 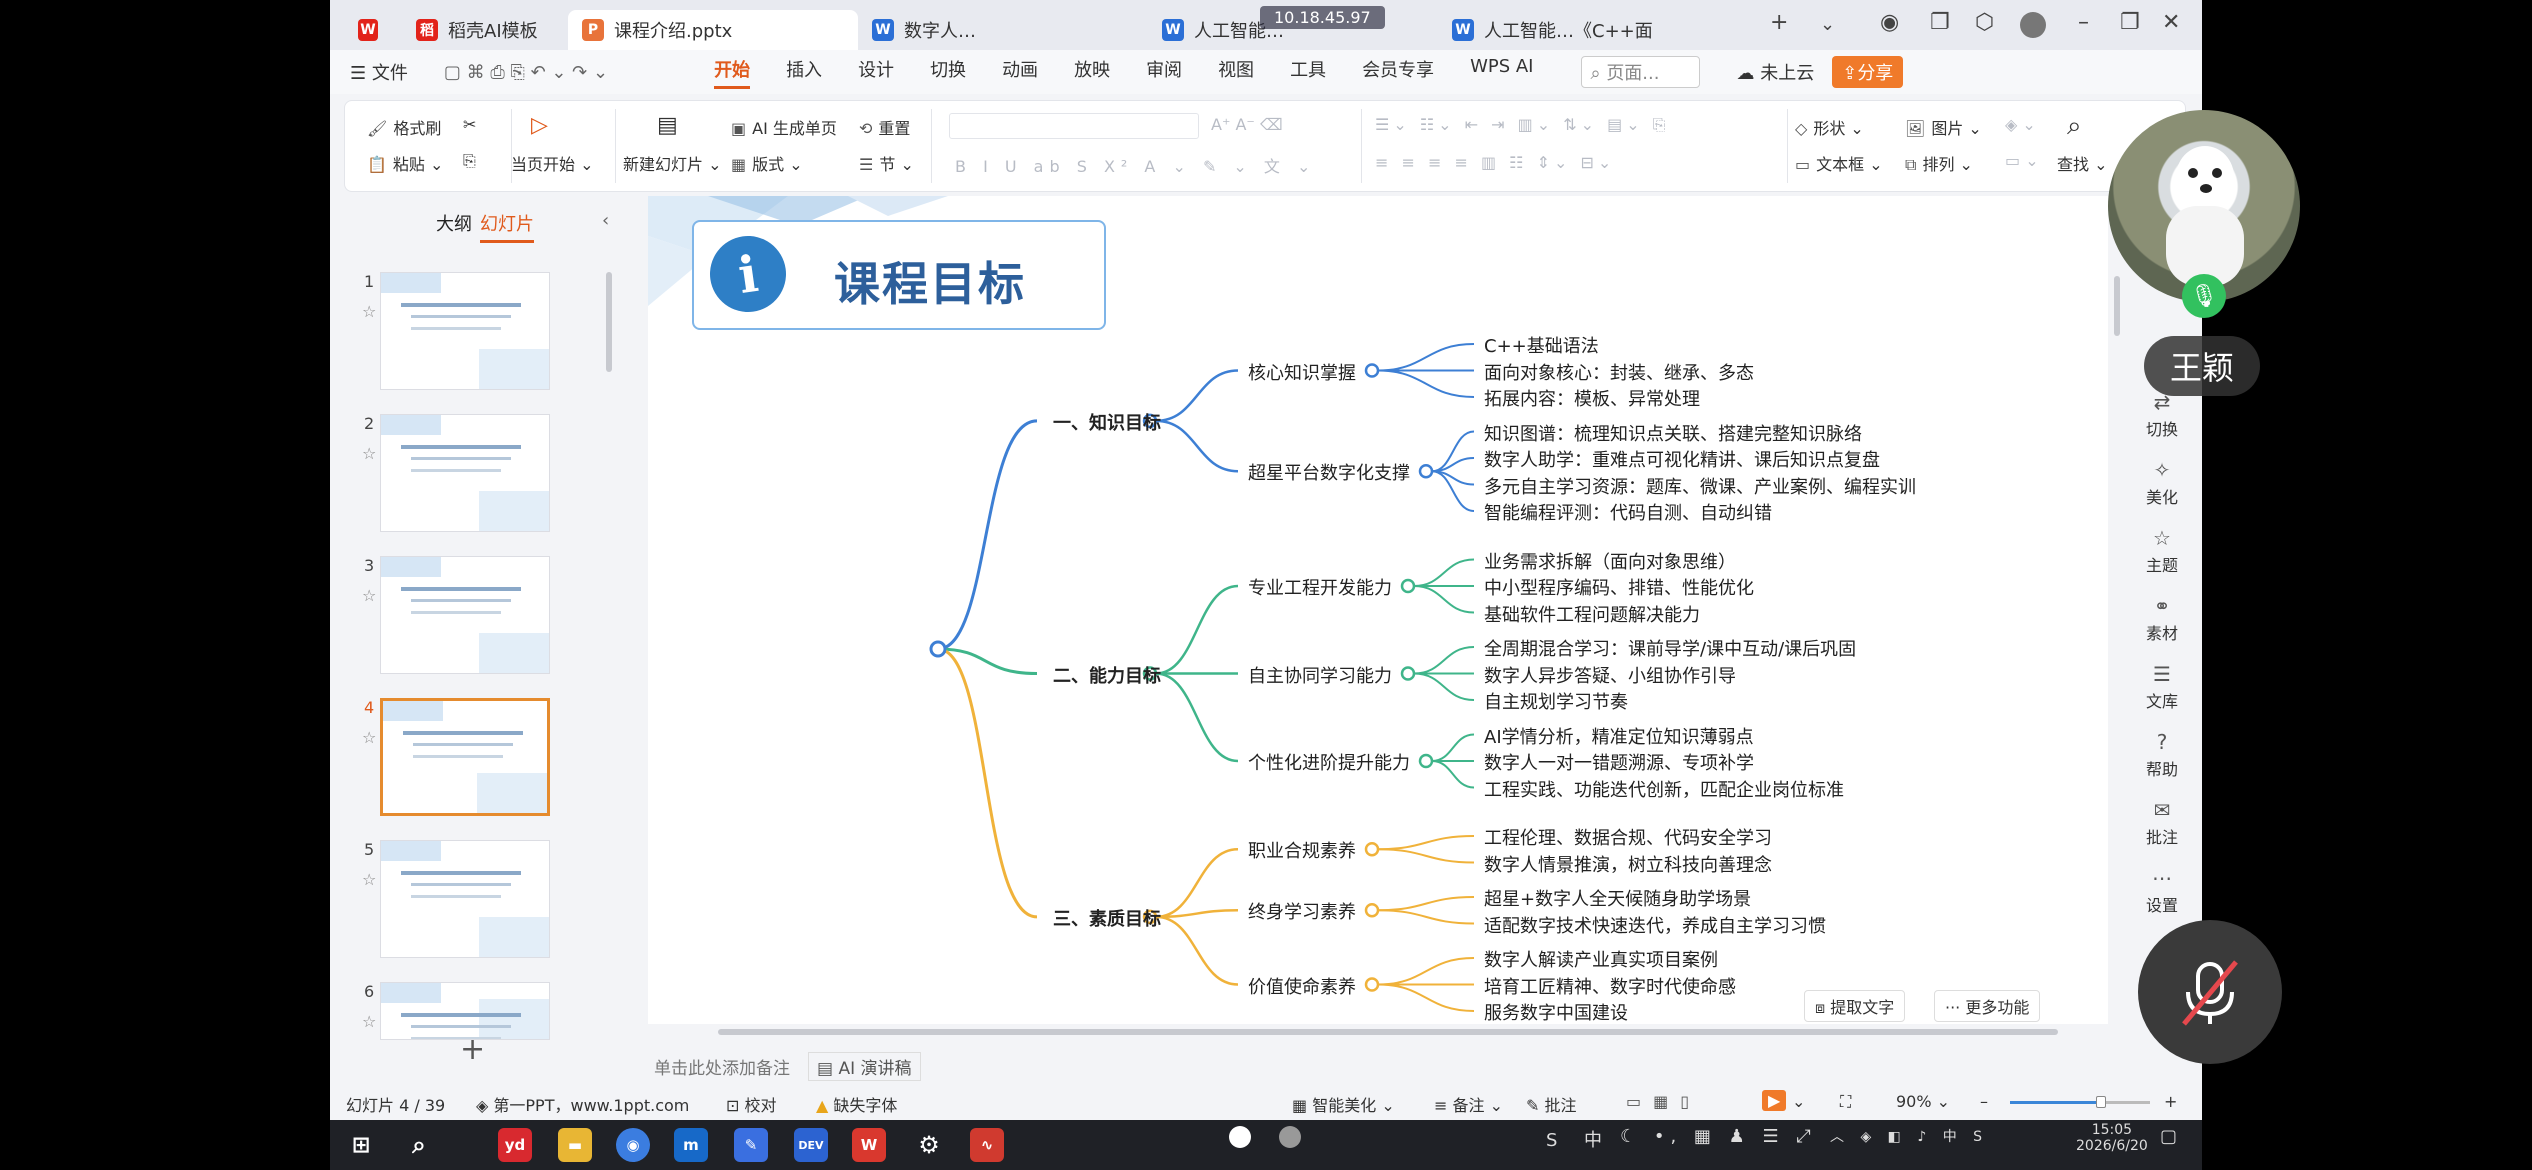 I want to click on fit-window-icon: ⛶, so click(x=1845, y=1102).